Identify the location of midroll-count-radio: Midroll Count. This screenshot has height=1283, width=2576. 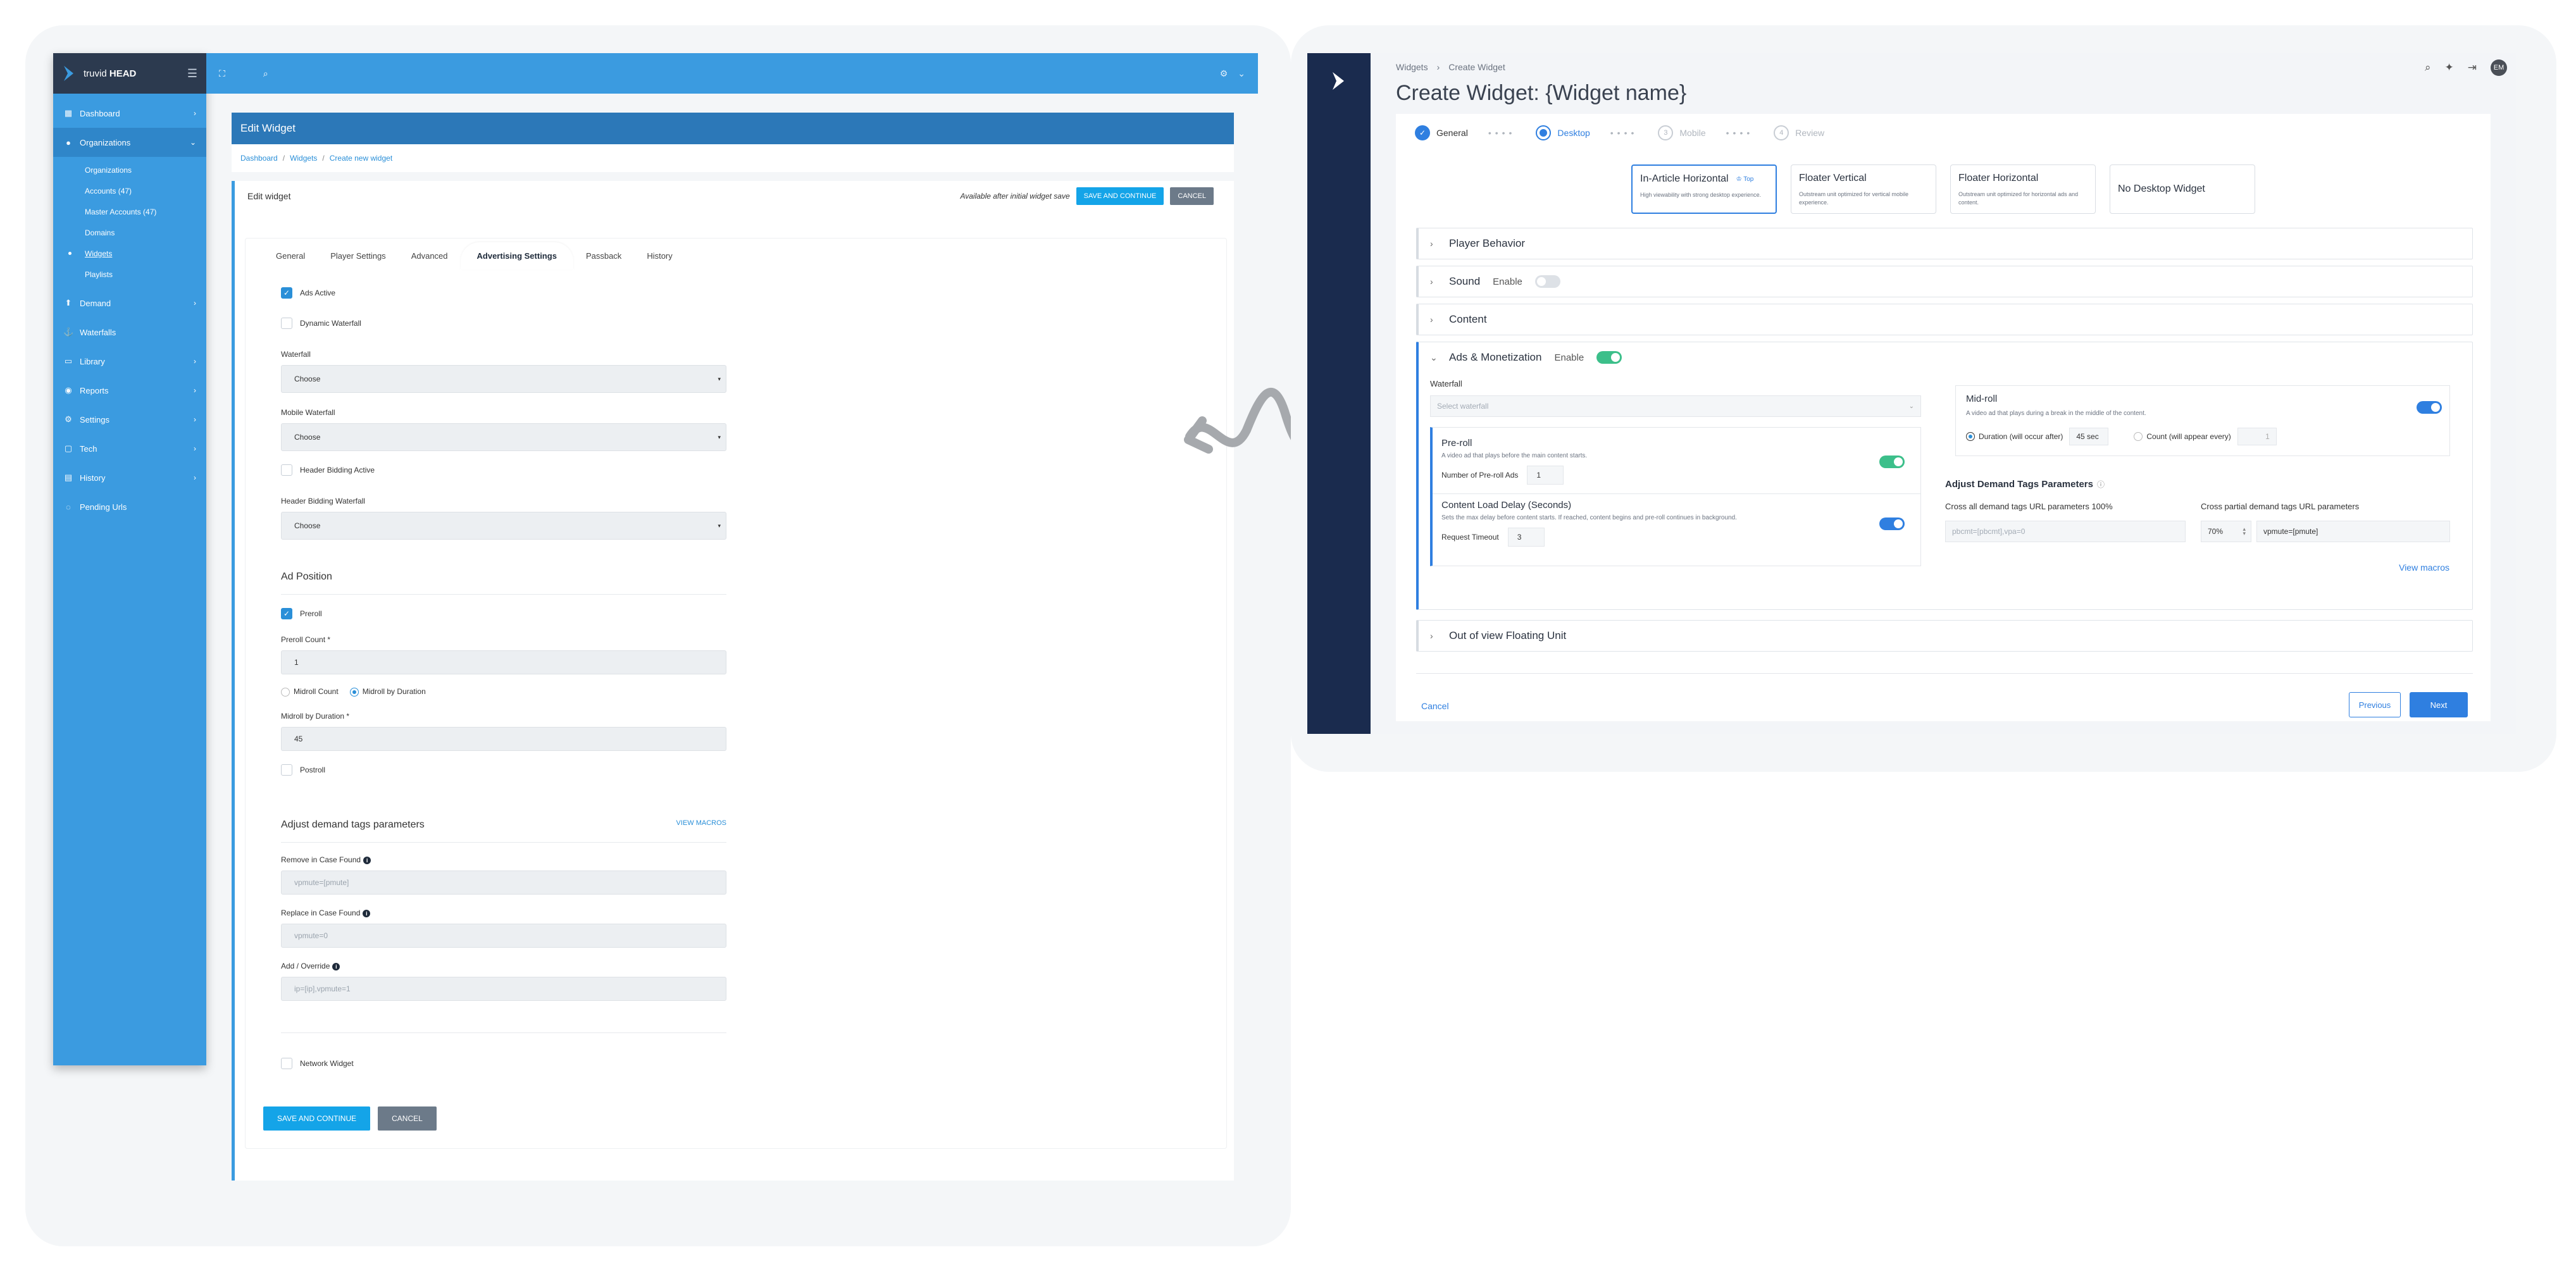
(310, 692).